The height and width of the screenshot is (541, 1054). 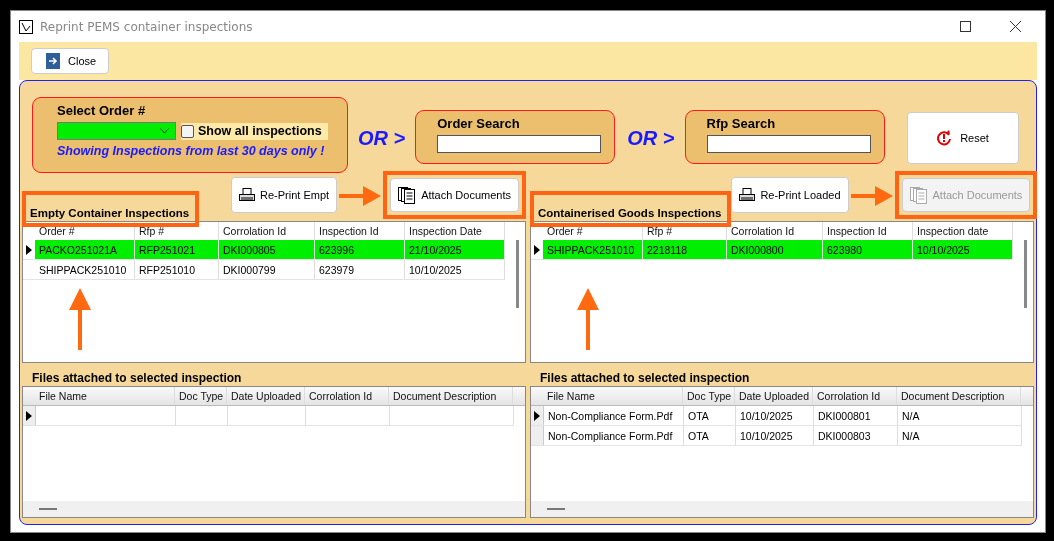 I want to click on group-label: Select Order #, so click(x=102, y=110).